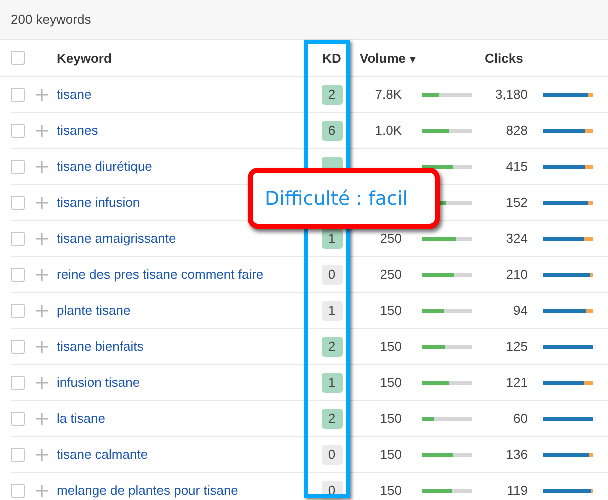  I want to click on sort-indicator: ▼, so click(413, 60).